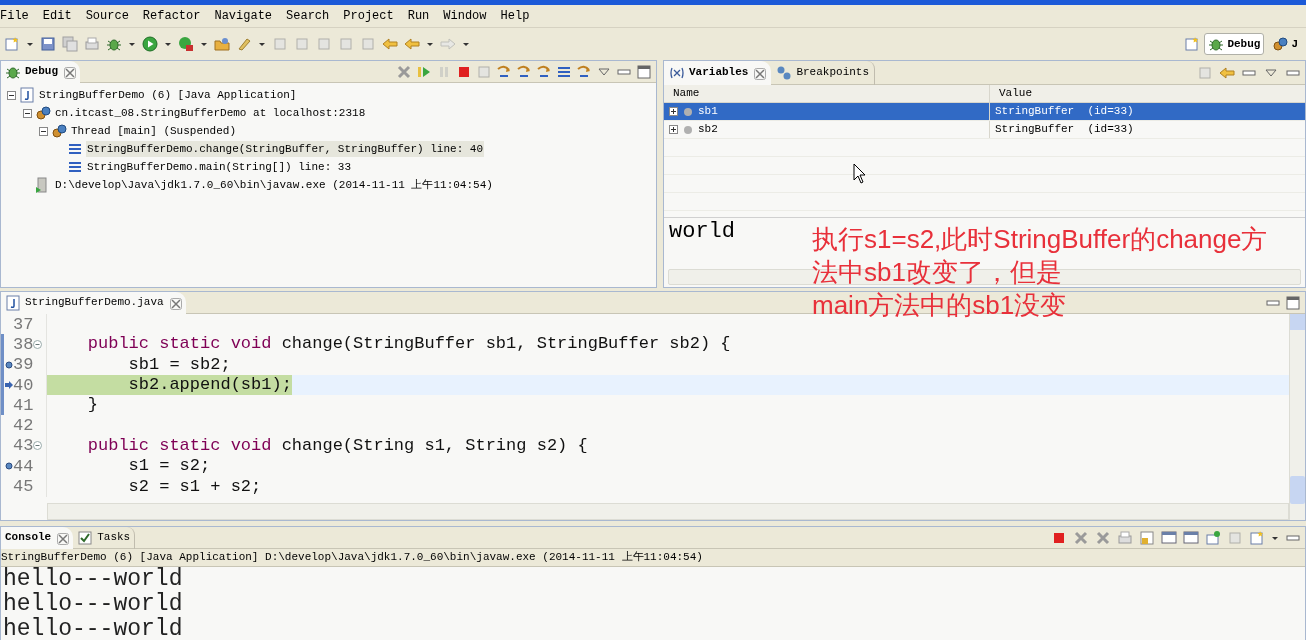 The width and height of the screenshot is (1306, 640). What do you see at coordinates (823, 72) in the screenshot?
I see `view-tab: Breakpoints` at bounding box center [823, 72].